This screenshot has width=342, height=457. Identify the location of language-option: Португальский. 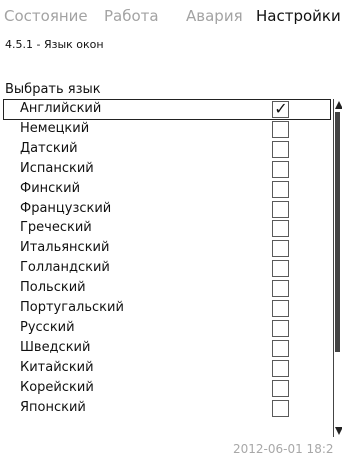
(167, 307).